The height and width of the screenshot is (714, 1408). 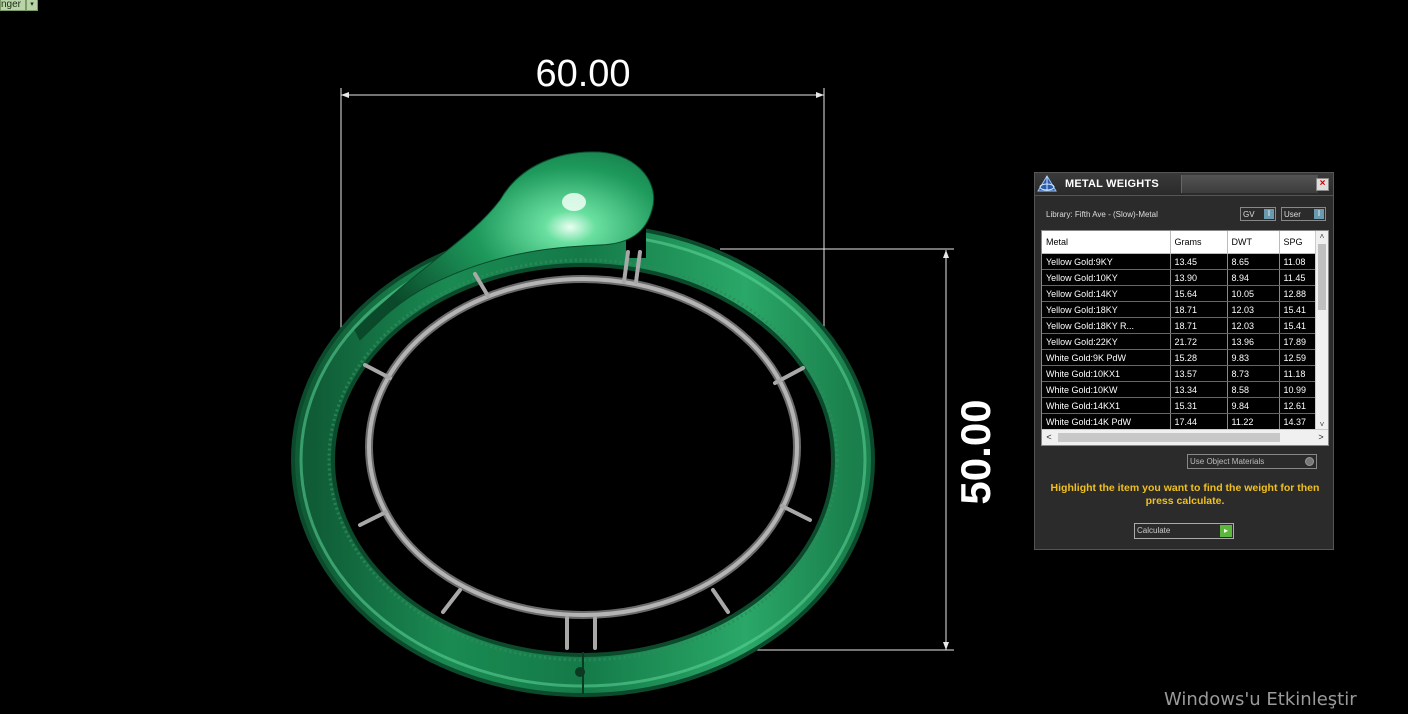 I want to click on cell-dwt: 9.84, so click(x=1253, y=405).